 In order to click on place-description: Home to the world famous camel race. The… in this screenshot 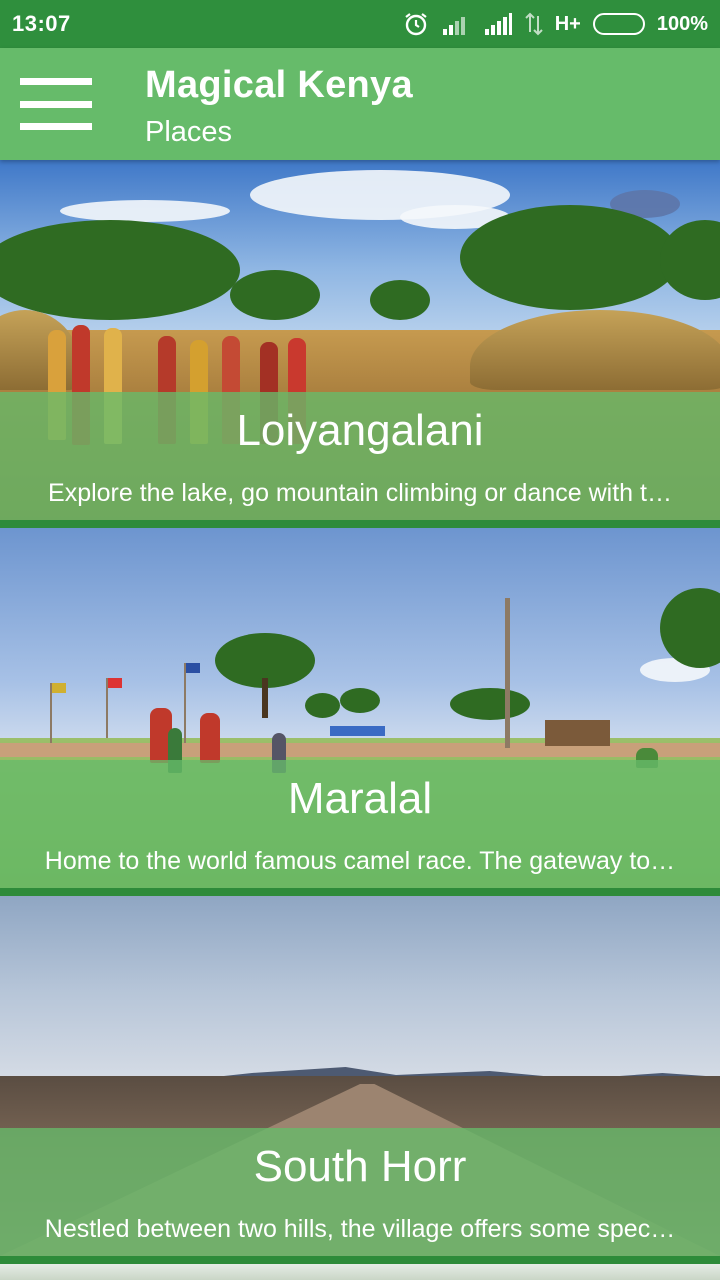, I will do `click(360, 861)`.